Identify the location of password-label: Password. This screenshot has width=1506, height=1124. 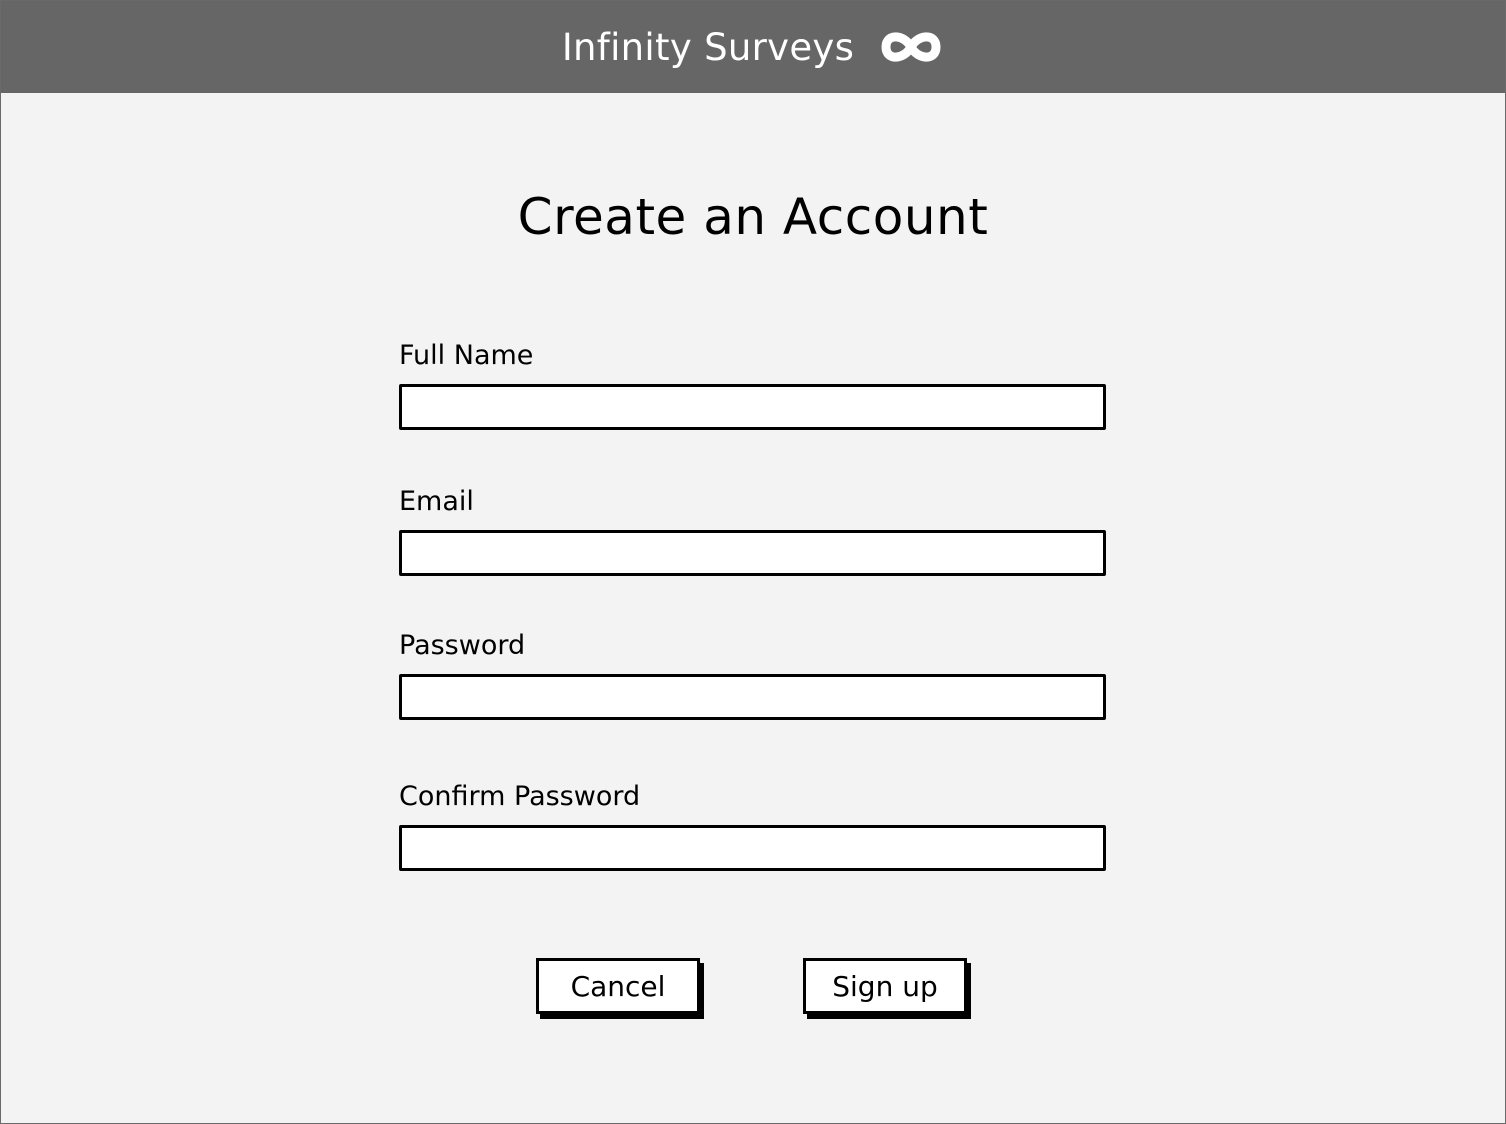
(462, 645).